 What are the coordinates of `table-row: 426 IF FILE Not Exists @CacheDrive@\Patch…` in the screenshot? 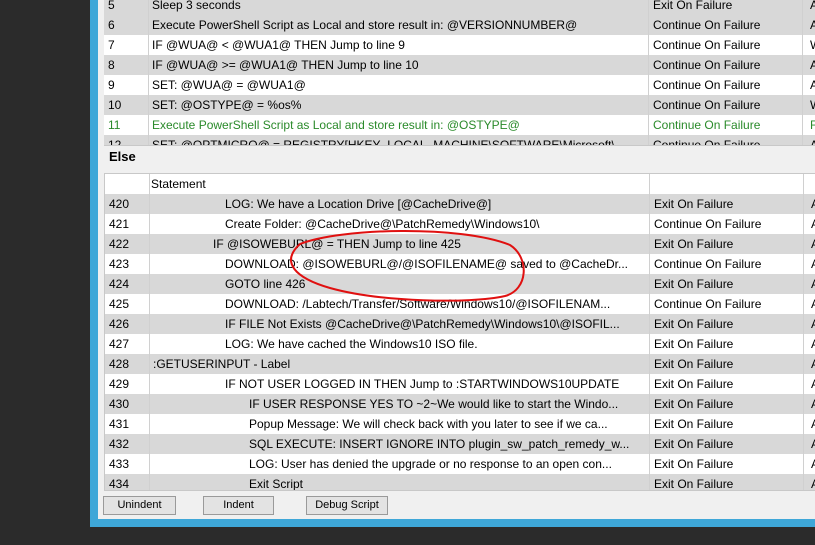 It's located at (460, 324).